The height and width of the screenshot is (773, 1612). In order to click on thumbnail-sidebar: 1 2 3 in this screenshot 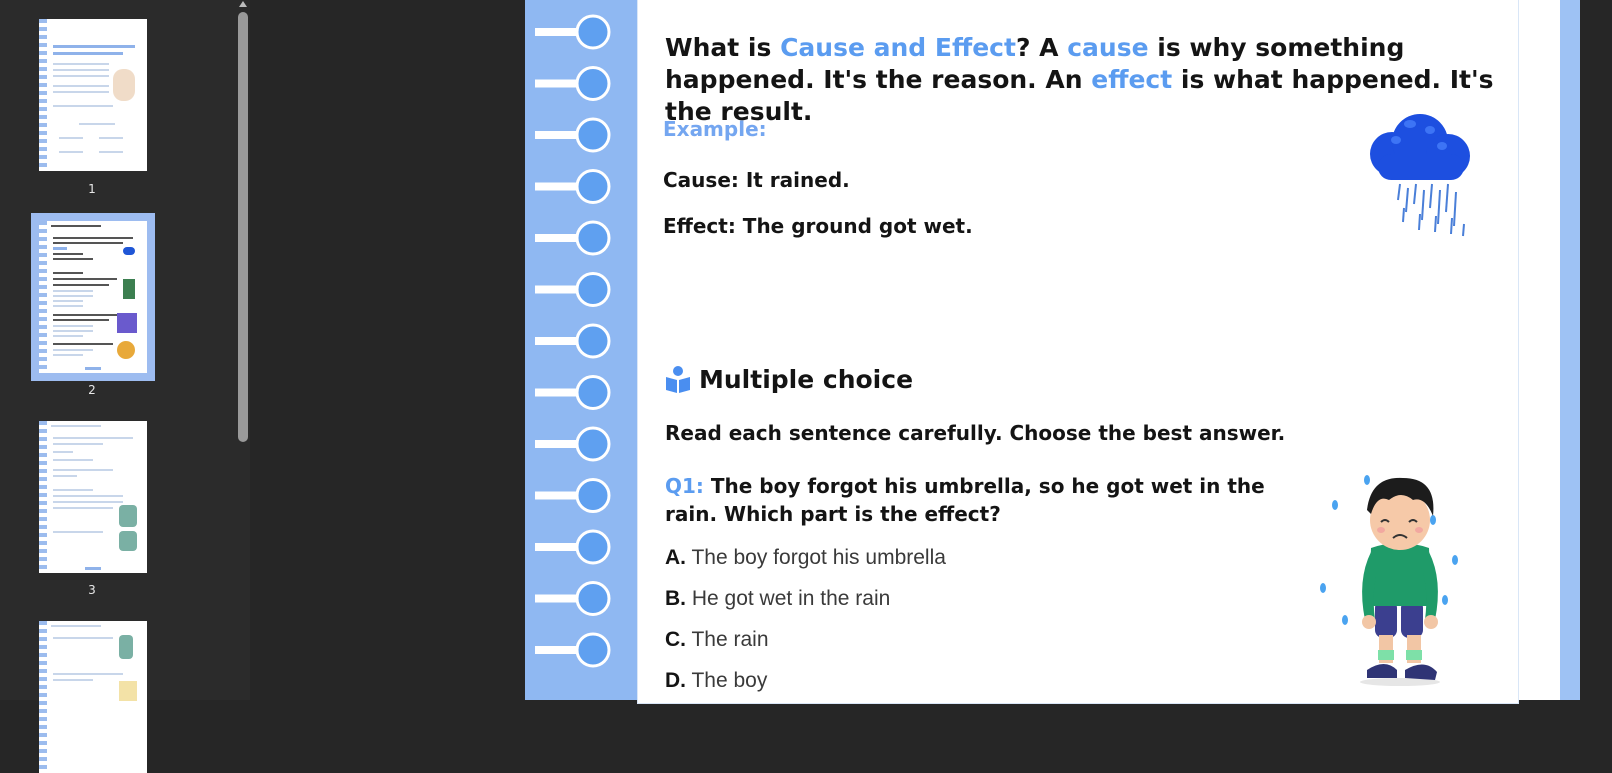, I will do `click(118, 386)`.